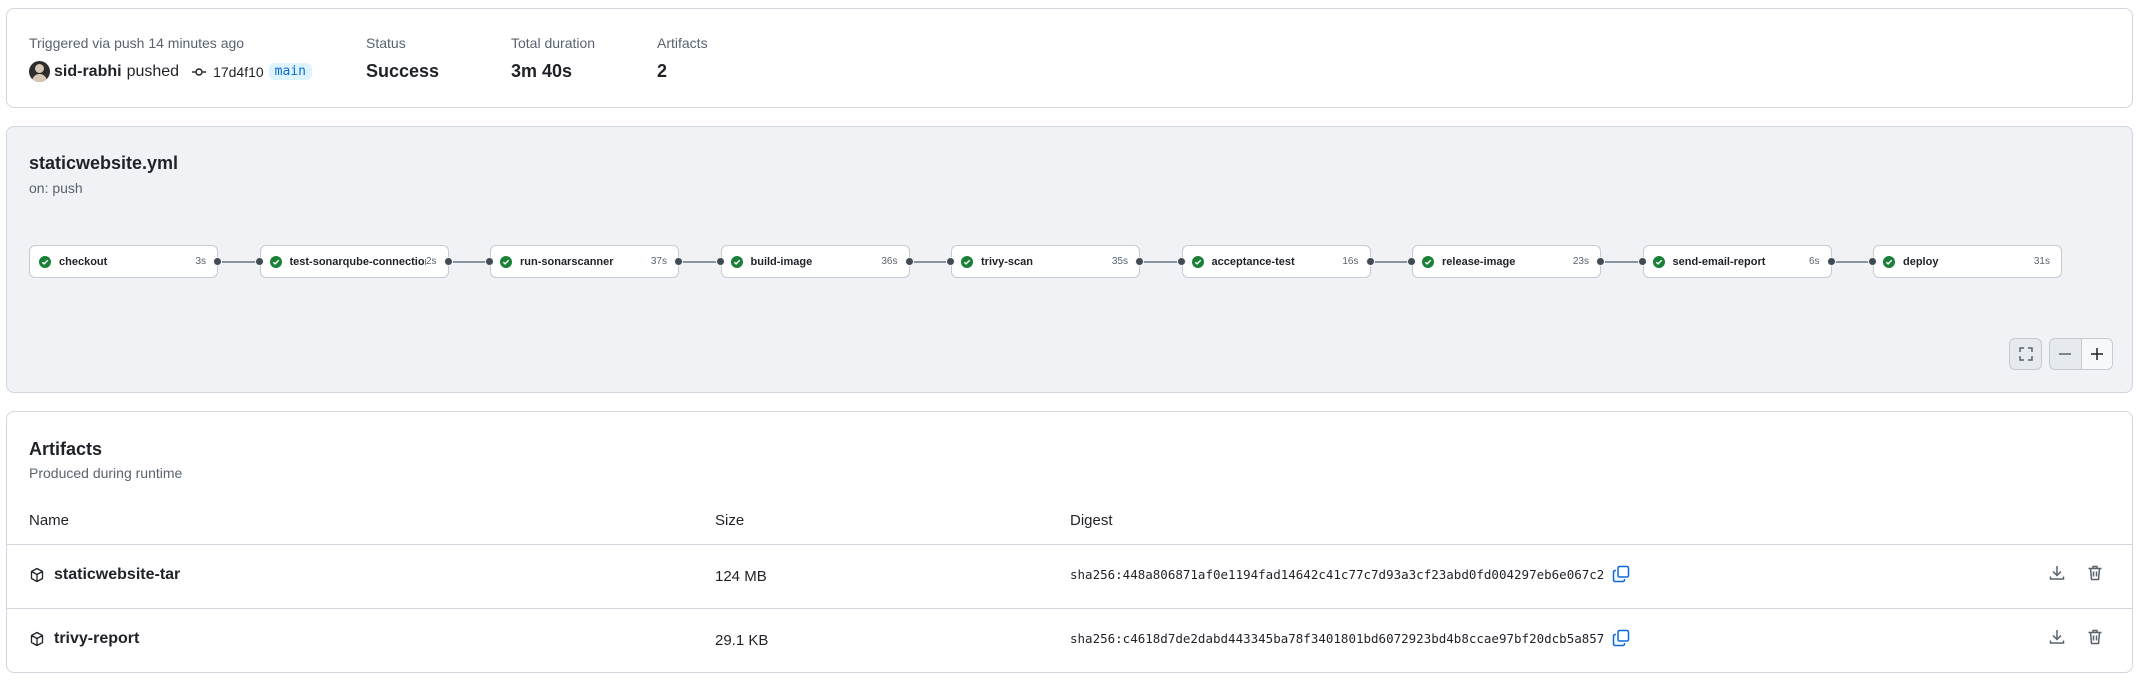  Describe the element at coordinates (781, 261) in the screenshot. I see `job-name: build-image` at that location.